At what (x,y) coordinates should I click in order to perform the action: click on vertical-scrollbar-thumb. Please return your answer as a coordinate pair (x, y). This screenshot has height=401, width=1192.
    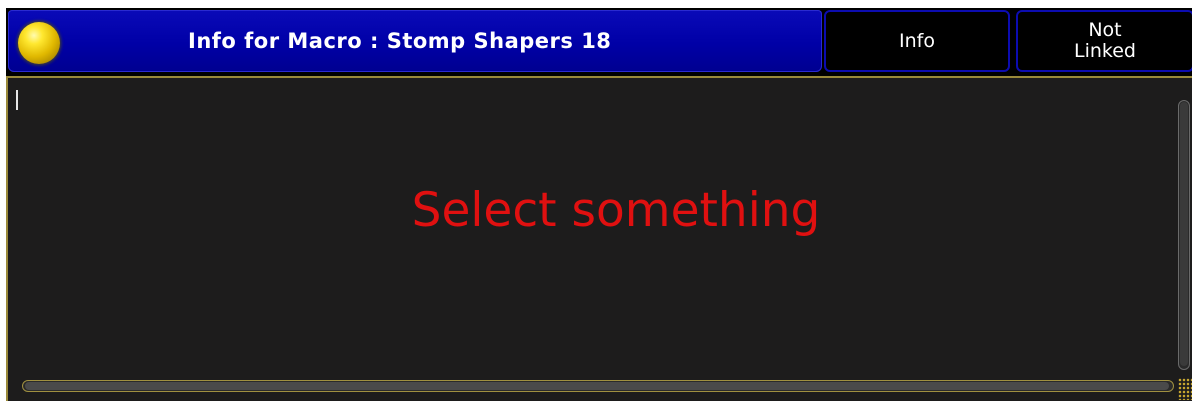
    Looking at the image, I should click on (1184, 234).